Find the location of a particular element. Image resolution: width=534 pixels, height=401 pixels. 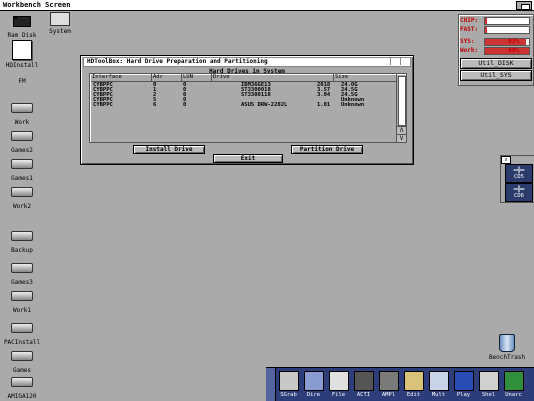

desktop-icon-games1: Games1 is located at coordinates (22, 169).